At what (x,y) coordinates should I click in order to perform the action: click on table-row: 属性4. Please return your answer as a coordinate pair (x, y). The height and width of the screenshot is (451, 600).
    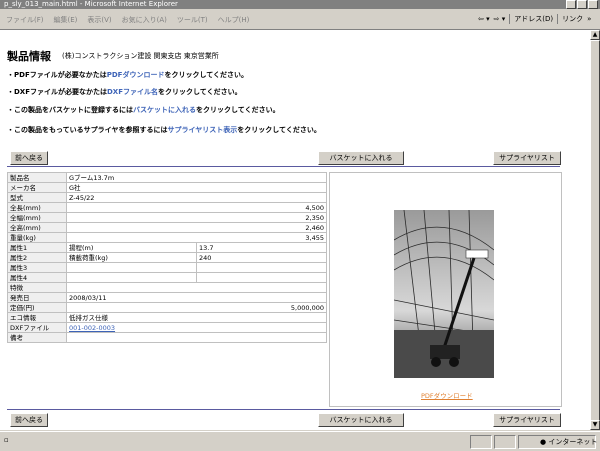
    Looking at the image, I should click on (167, 277).